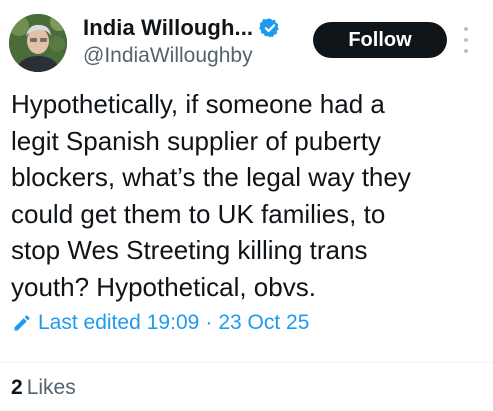 The height and width of the screenshot is (411, 493). Describe the element at coordinates (246, 362) in the screenshot. I see `divider` at that location.